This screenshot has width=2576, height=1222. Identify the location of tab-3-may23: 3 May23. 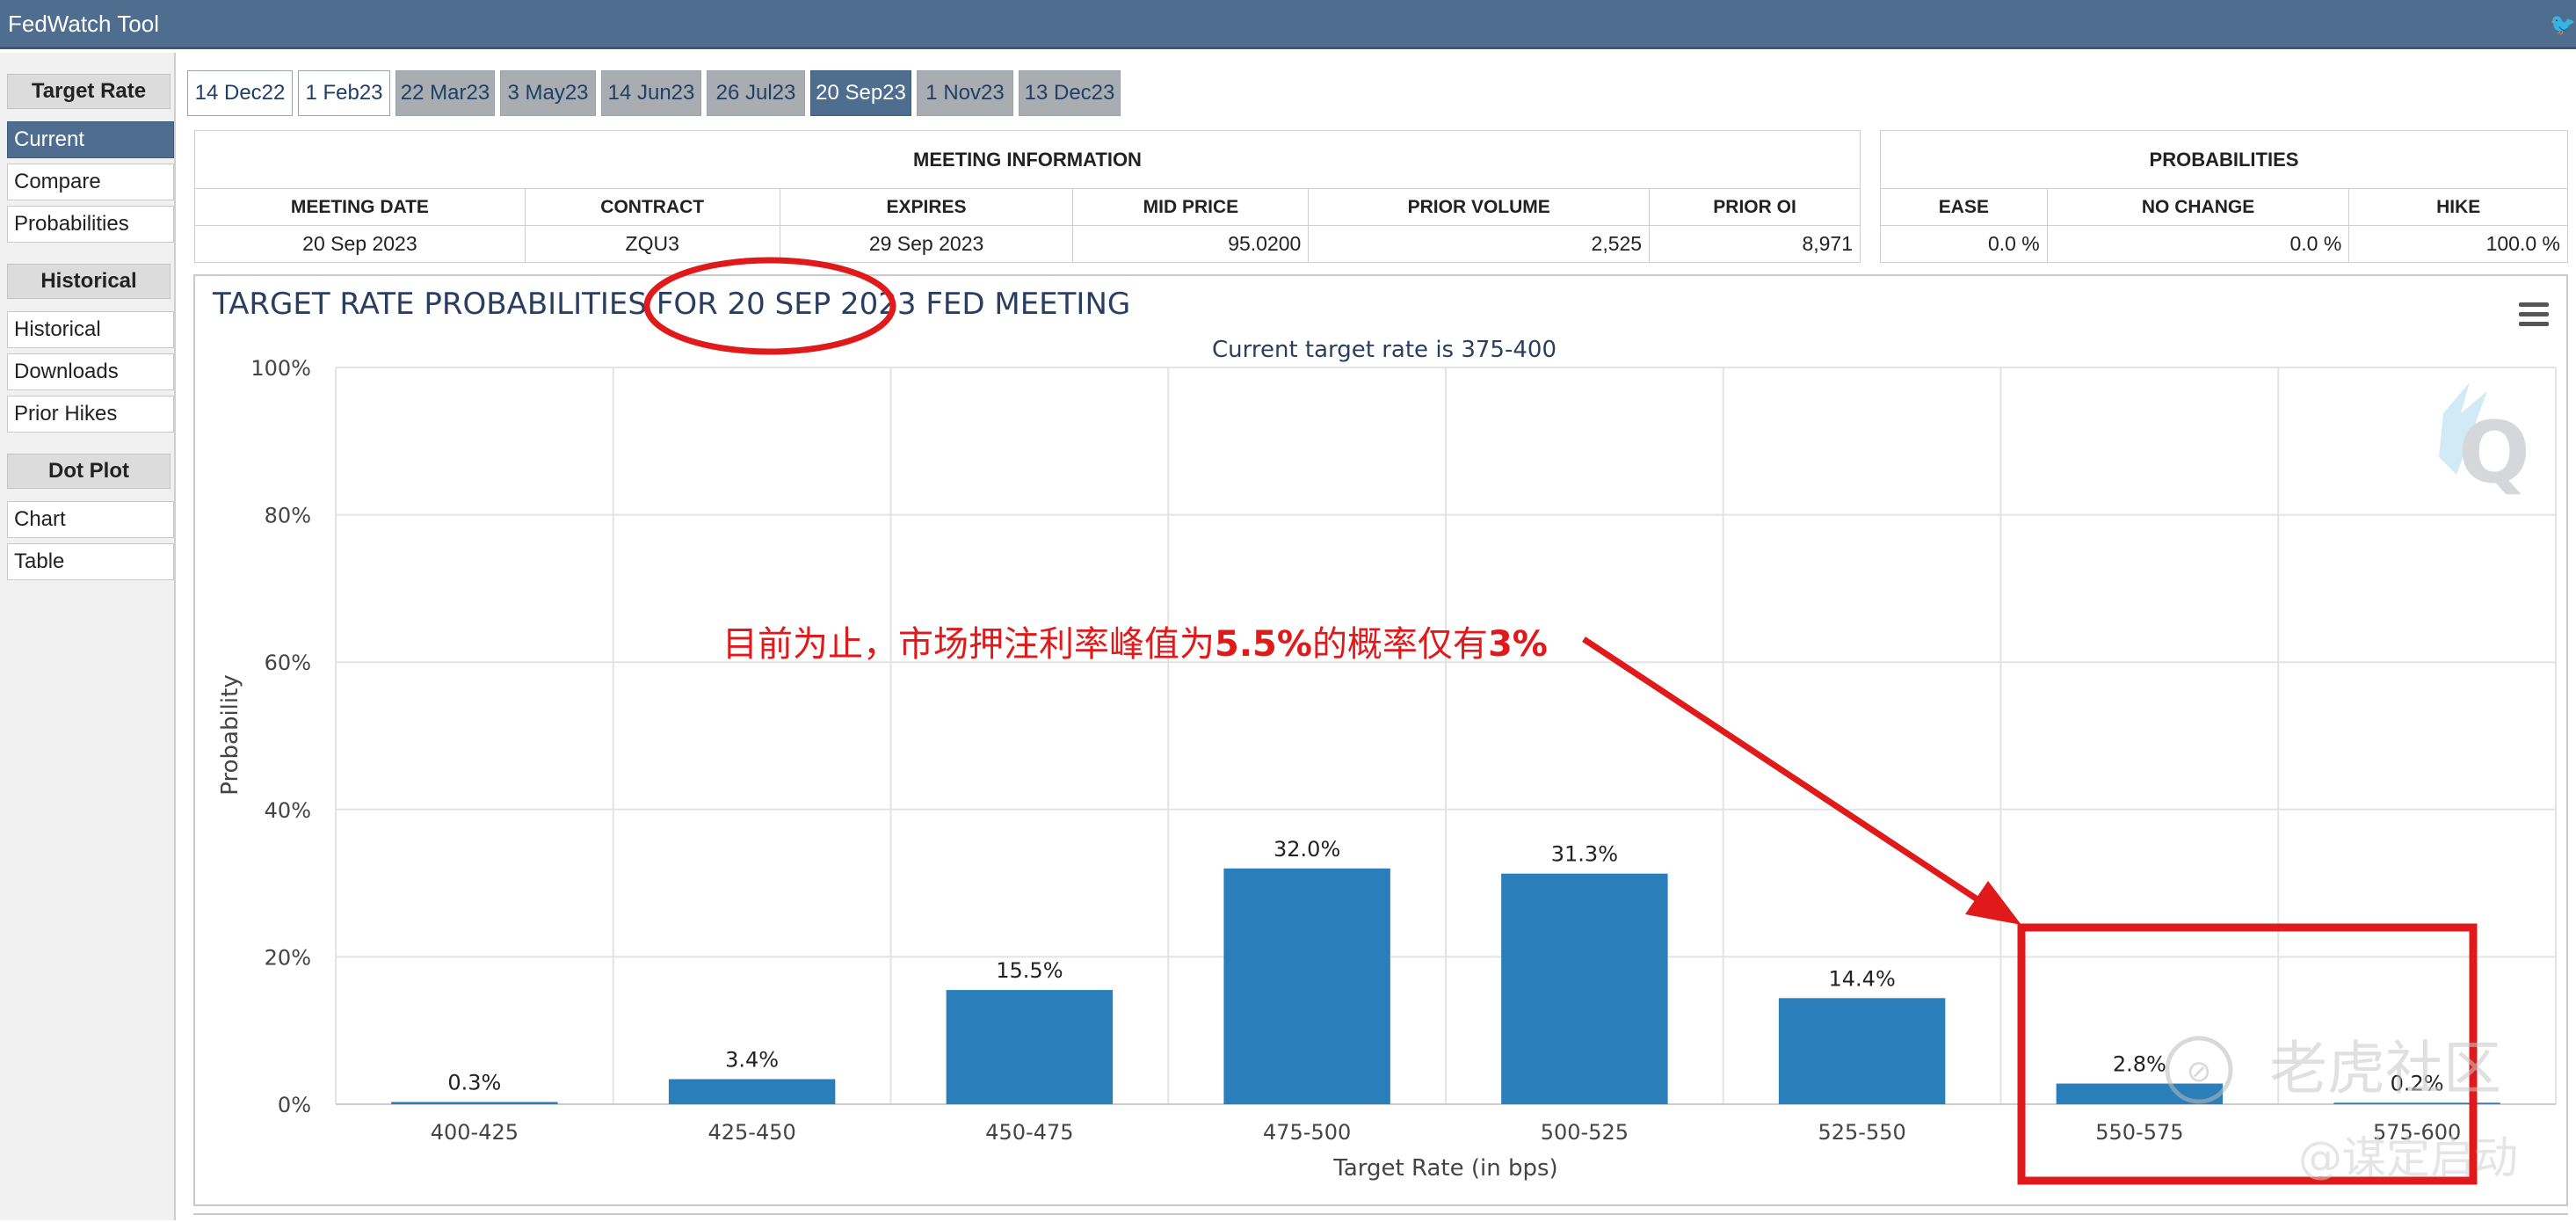
(548, 93).